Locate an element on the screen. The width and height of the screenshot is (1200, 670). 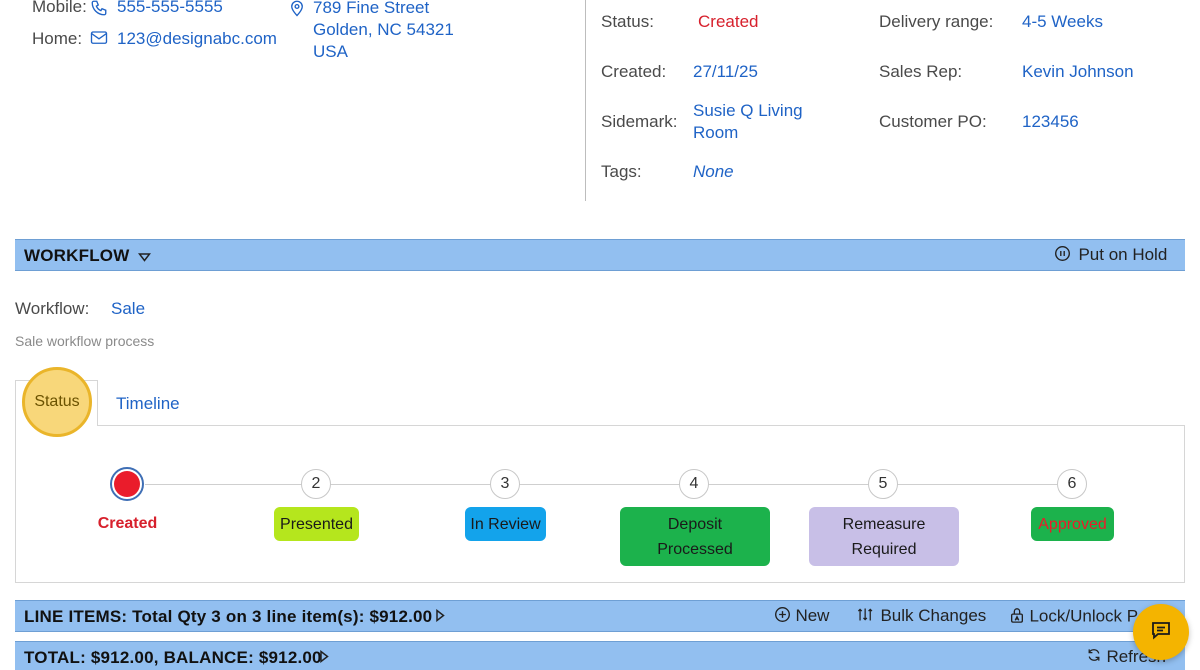
address-line3: USA is located at coordinates (330, 51).